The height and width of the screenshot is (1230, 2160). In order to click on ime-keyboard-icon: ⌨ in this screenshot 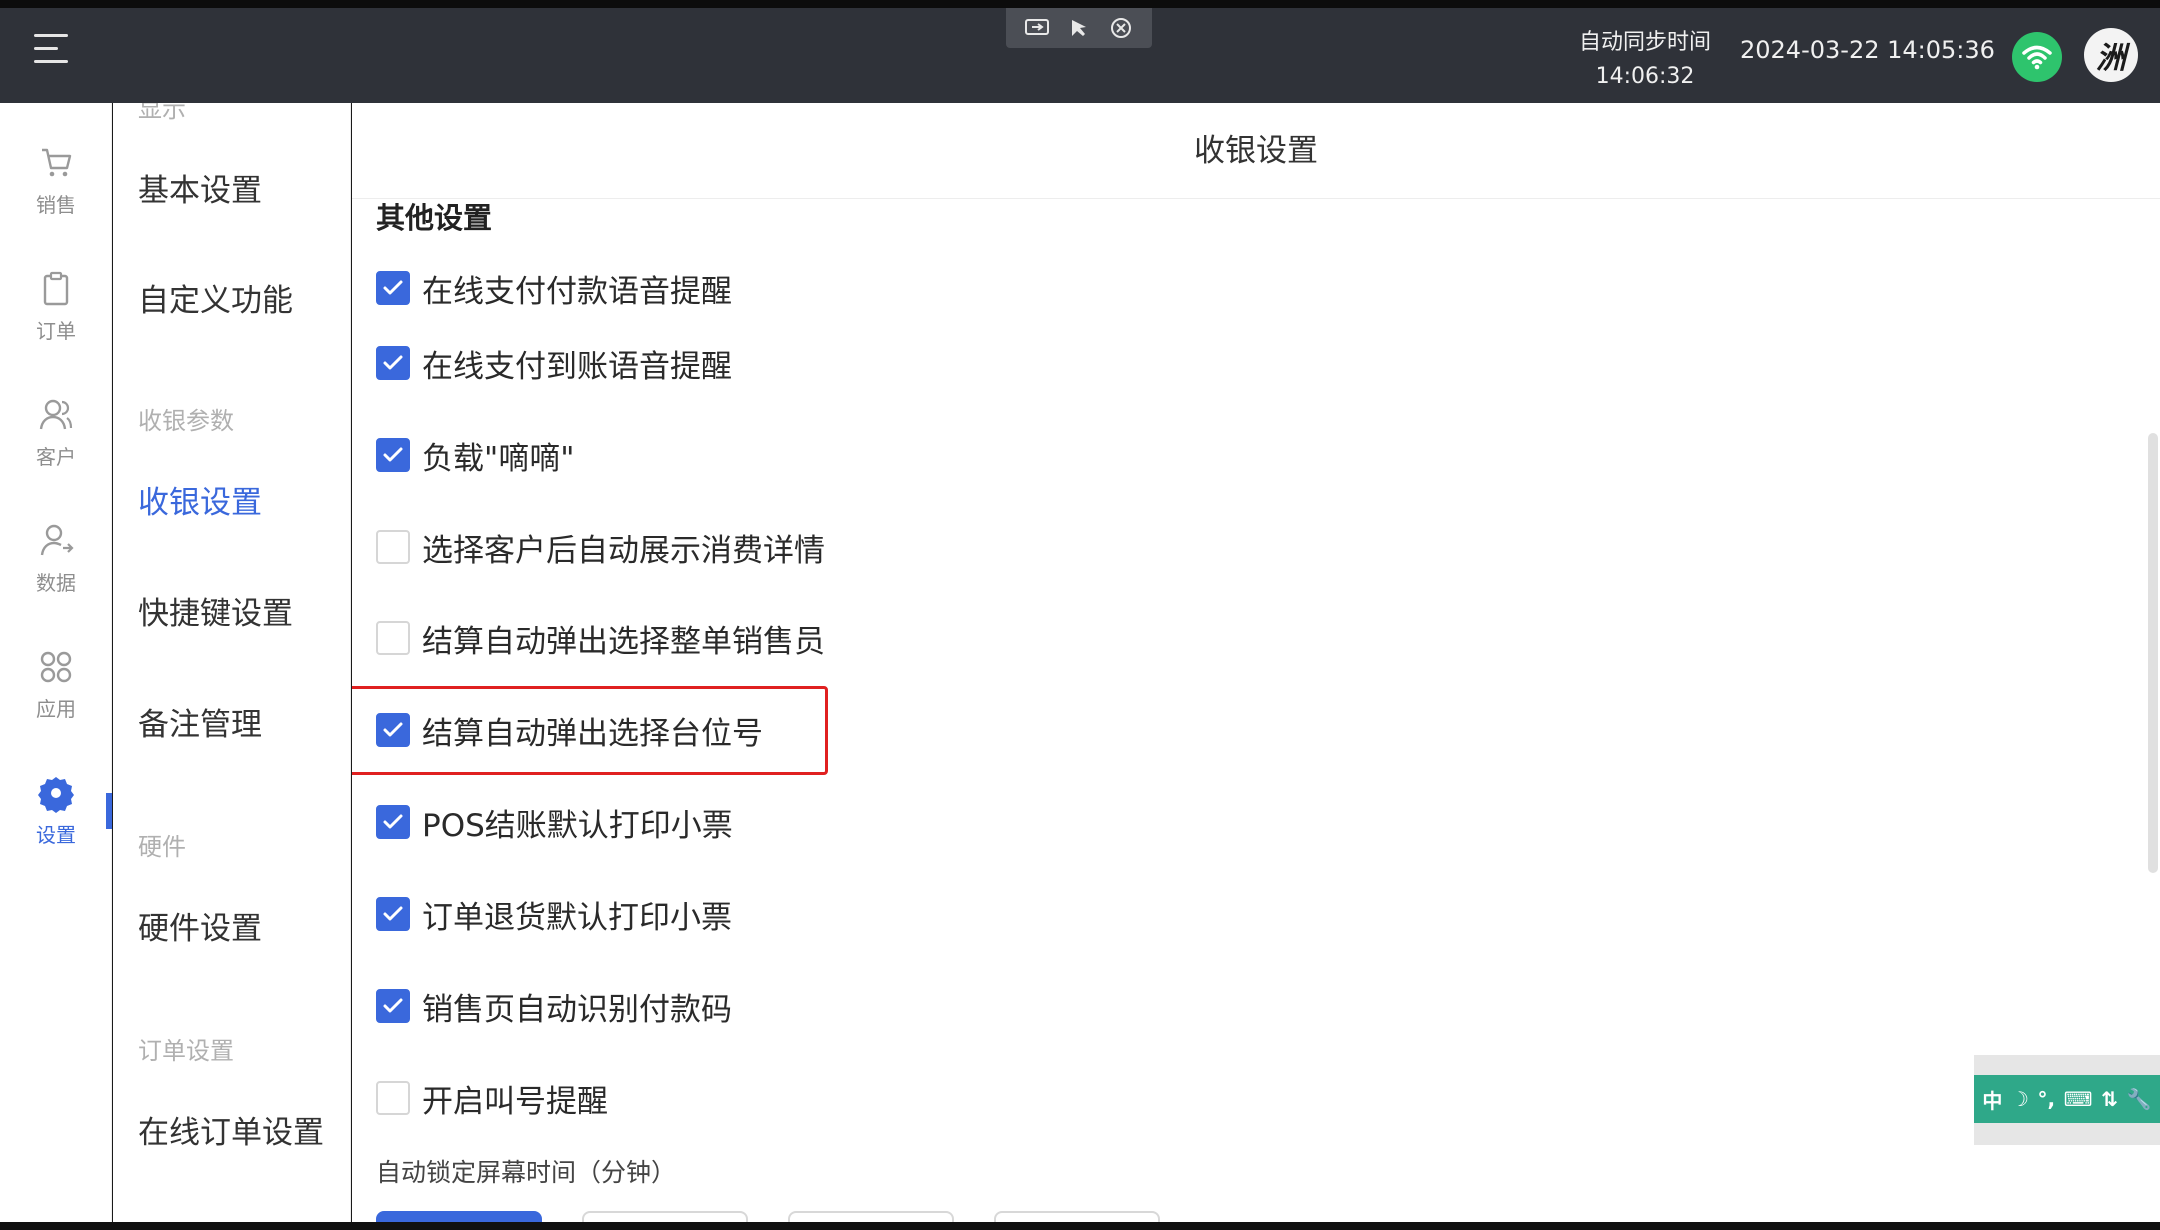, I will do `click(2078, 1099)`.